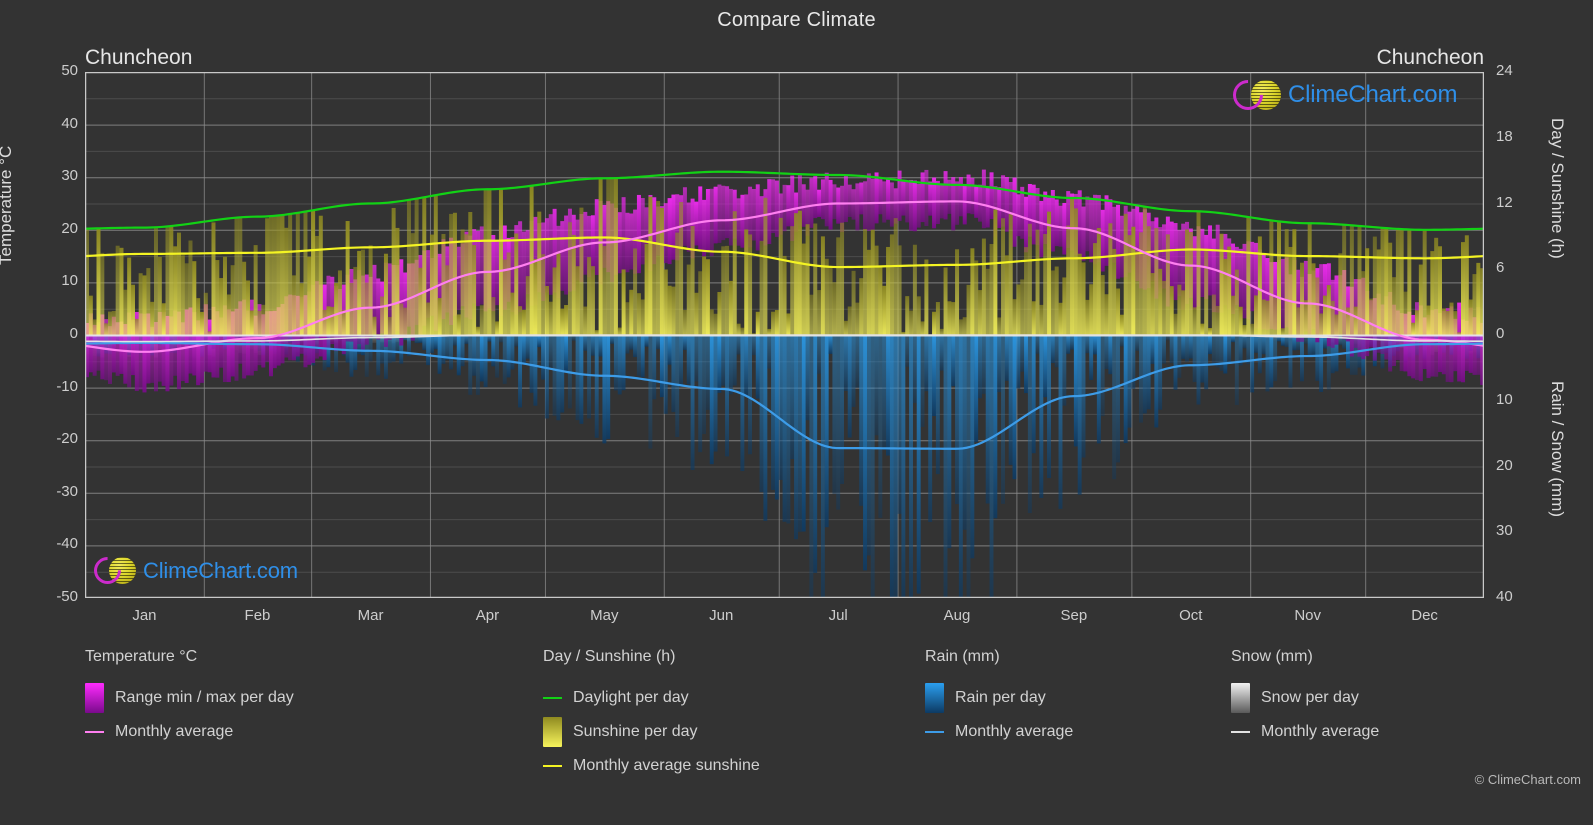  What do you see at coordinates (1557, 188) in the screenshot?
I see `y-axis-right-title-top: Day / Sunshine (h)` at bounding box center [1557, 188].